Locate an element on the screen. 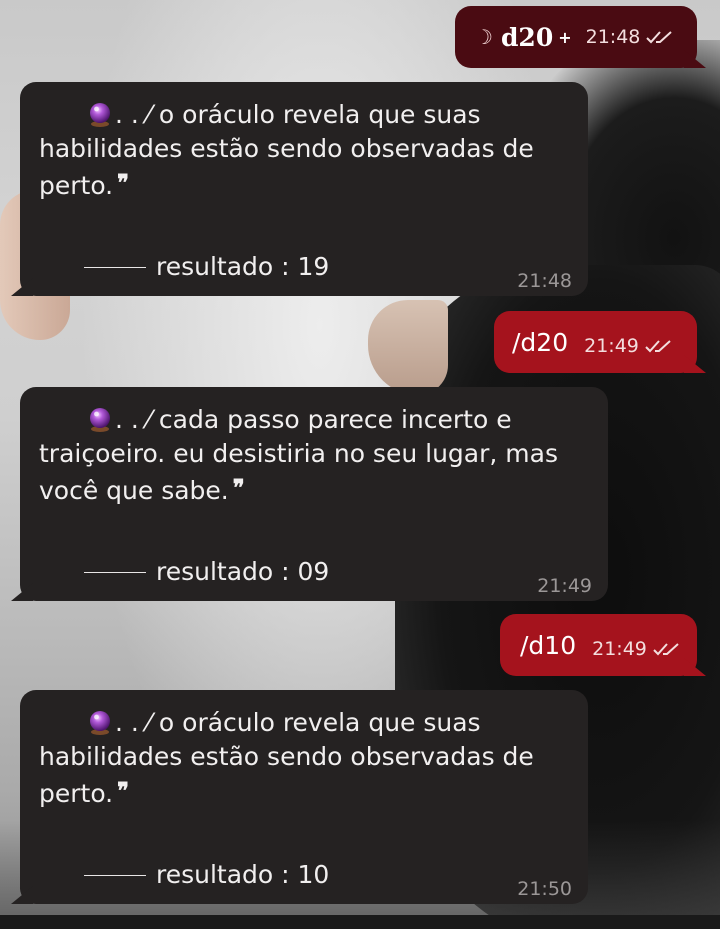  result-label: resultado : 19 is located at coordinates (243, 266).